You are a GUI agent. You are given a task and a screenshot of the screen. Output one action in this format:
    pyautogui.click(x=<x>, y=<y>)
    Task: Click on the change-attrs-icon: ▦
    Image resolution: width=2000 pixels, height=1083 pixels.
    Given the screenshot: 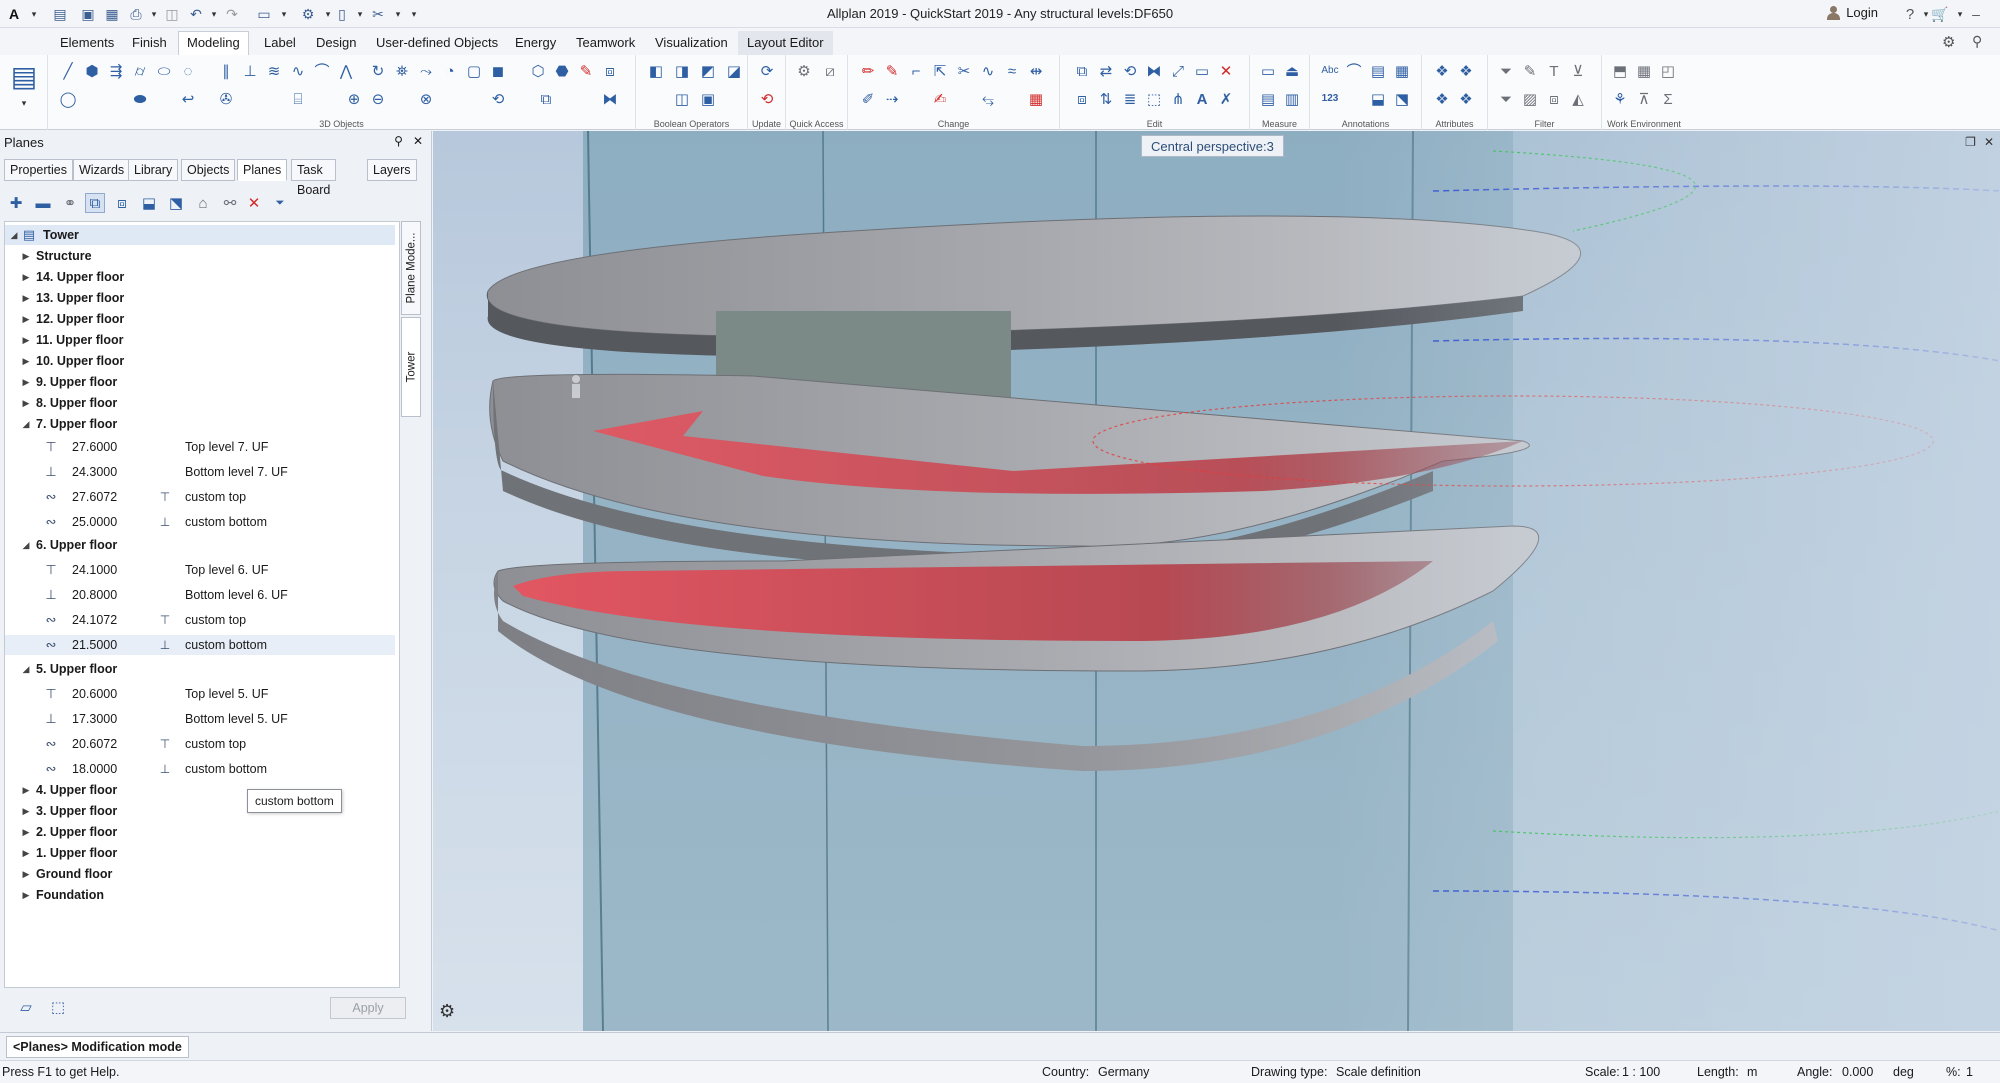 What is the action you would take?
    pyautogui.click(x=1036, y=99)
    